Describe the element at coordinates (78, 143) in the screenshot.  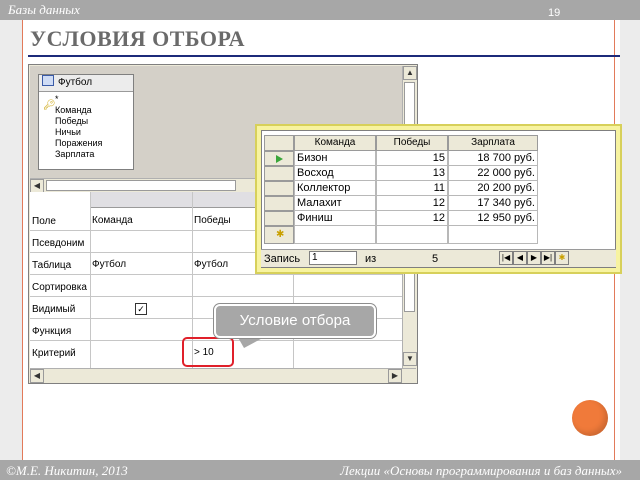
I see `field-item: Поражения` at that location.